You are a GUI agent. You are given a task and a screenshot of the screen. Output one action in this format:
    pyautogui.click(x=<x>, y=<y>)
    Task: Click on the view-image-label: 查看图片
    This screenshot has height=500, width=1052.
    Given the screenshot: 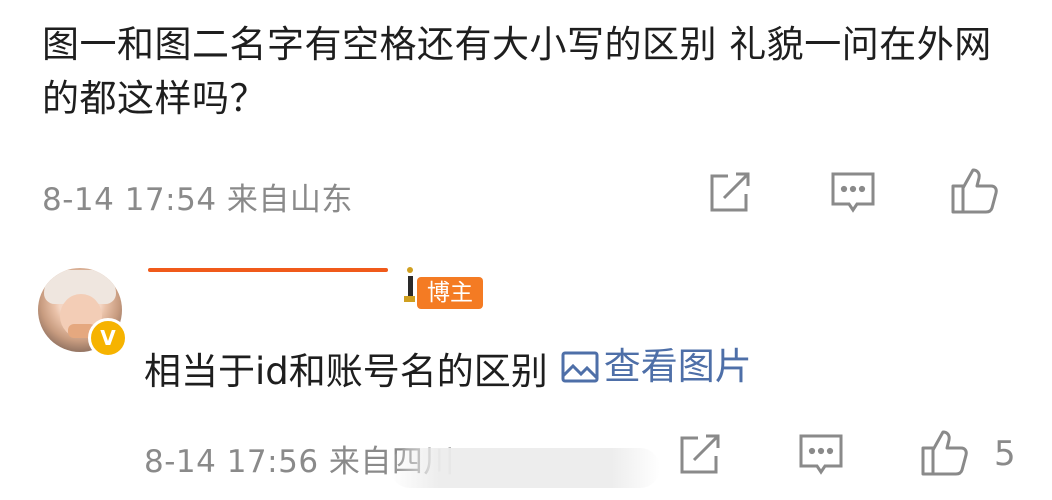 What is the action you would take?
    pyautogui.click(x=677, y=366)
    